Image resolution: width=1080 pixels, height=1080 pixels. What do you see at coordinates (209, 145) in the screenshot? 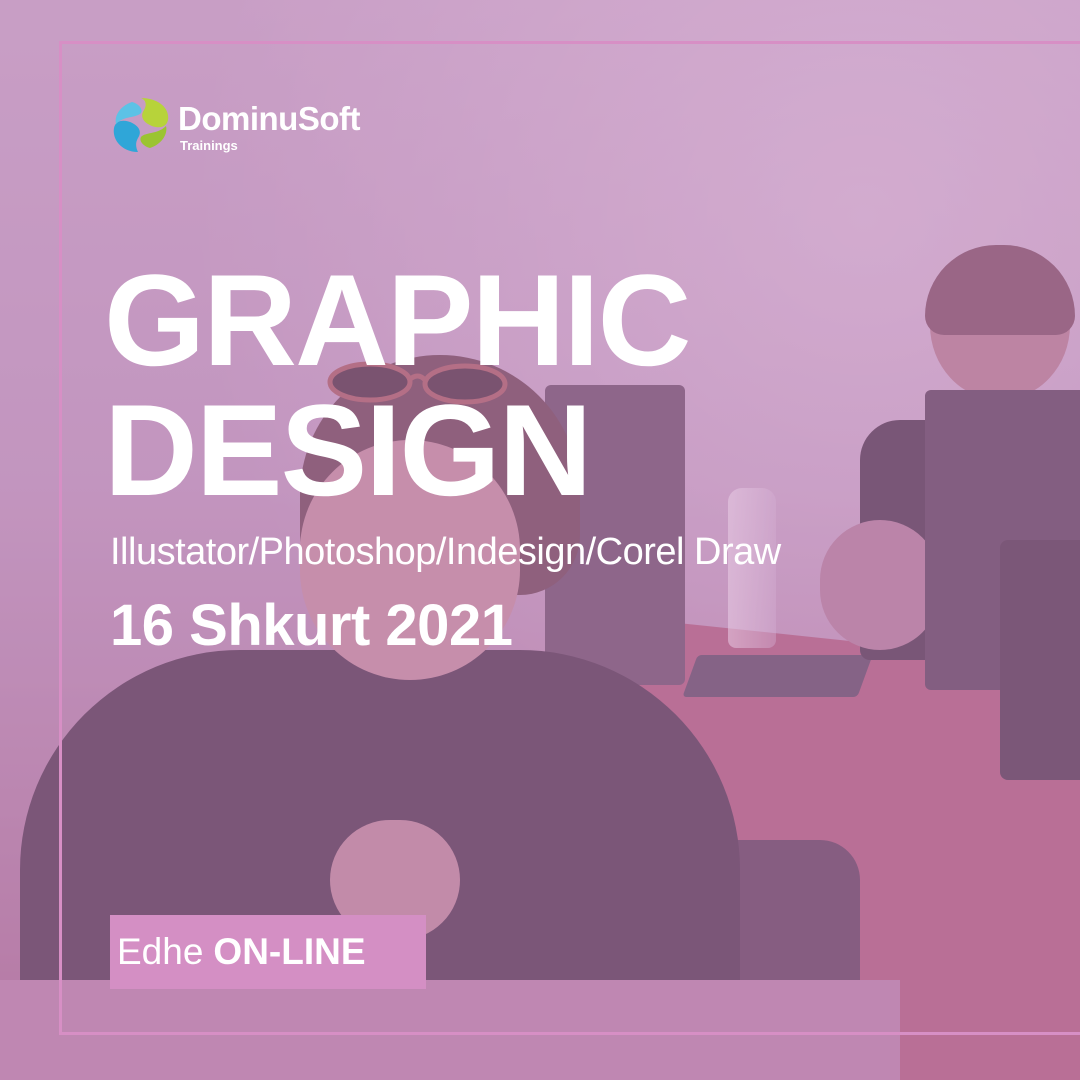
I see `brand-tagline: Trainings` at bounding box center [209, 145].